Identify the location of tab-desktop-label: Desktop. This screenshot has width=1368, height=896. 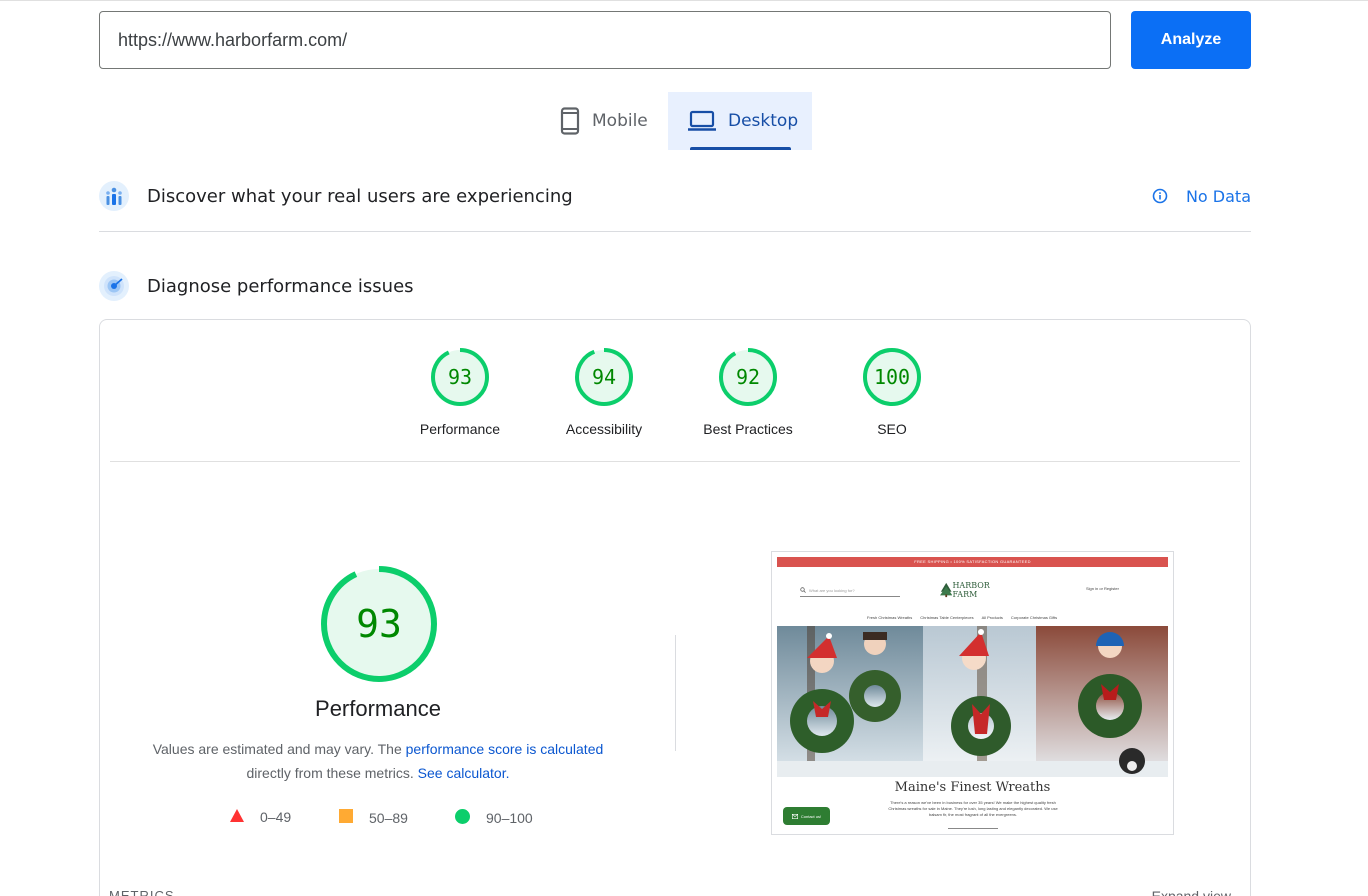
(763, 121).